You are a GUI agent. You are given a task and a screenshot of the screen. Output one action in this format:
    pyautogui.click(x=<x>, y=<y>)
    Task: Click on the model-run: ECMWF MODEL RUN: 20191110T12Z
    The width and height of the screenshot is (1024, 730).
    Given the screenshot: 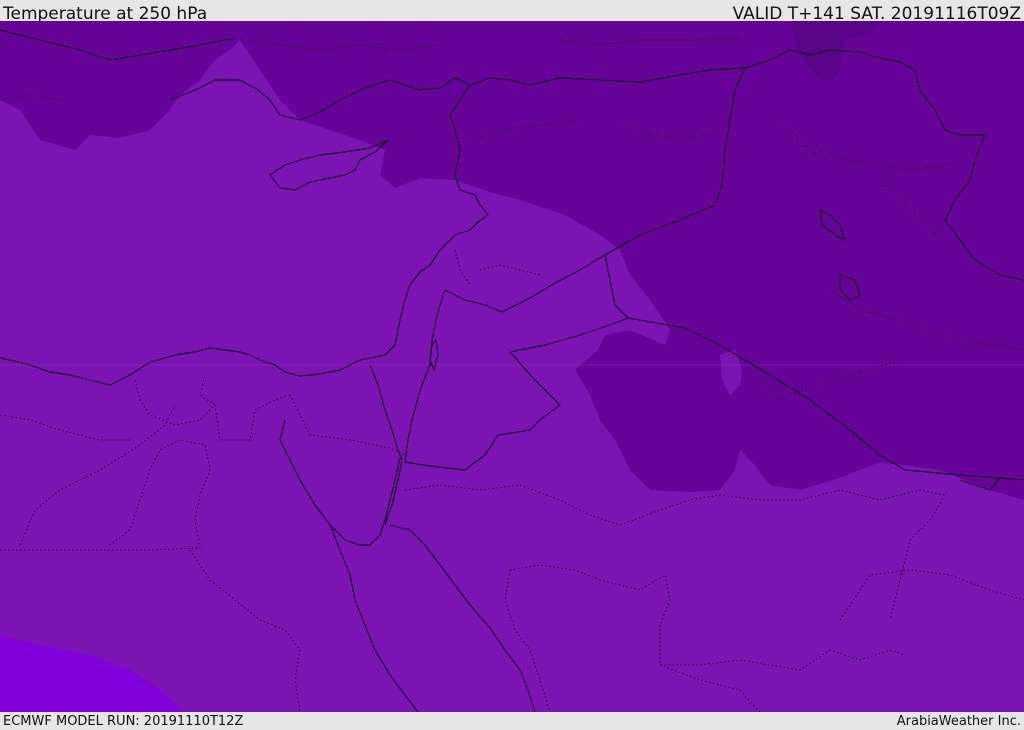 What is the action you would take?
    pyautogui.click(x=123, y=721)
    